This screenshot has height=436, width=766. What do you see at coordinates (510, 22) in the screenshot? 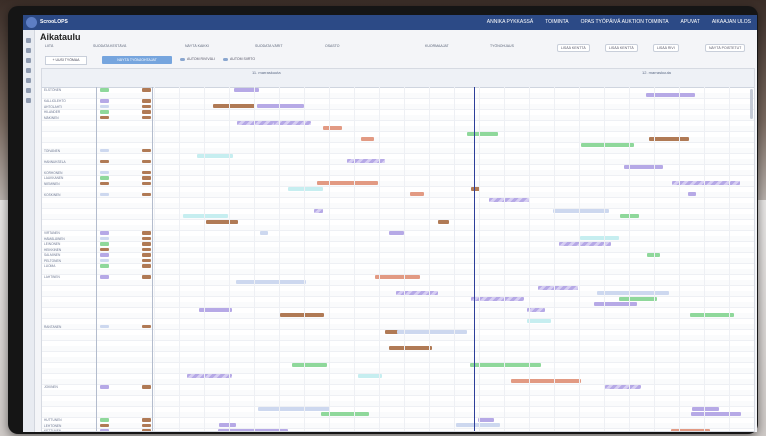
I see `topnav-user: ANNIKA PYKKASSÄ` at bounding box center [510, 22].